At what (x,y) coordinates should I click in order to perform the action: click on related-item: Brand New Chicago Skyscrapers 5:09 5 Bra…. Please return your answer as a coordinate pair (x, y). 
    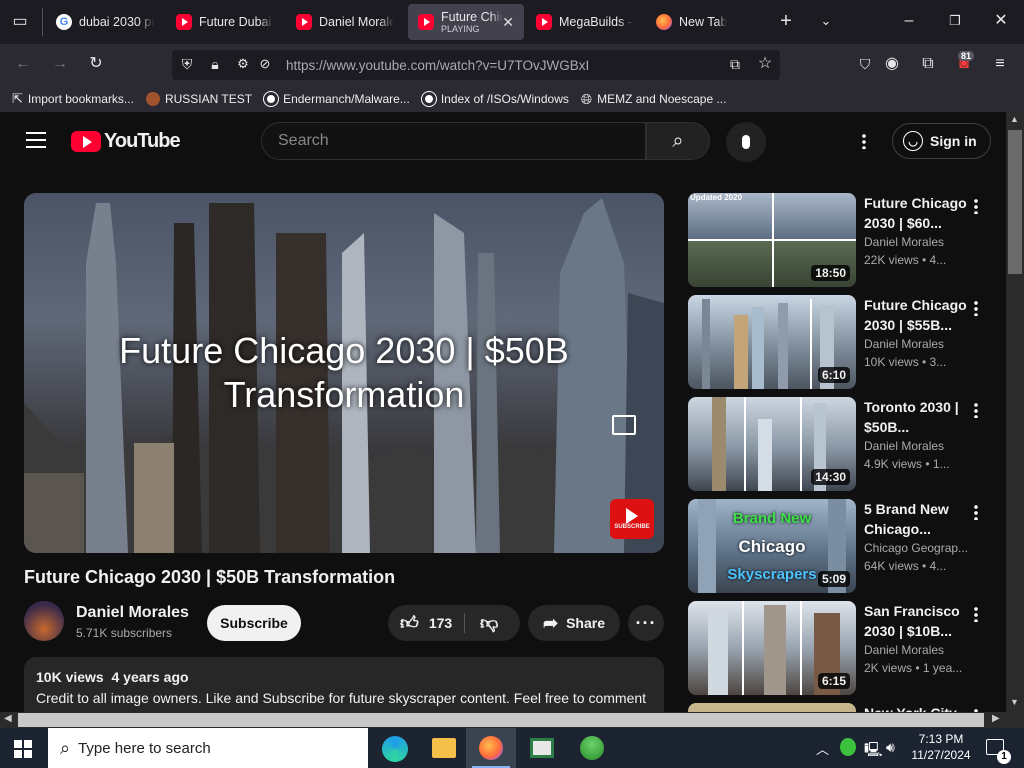
    Looking at the image, I should click on (847, 546).